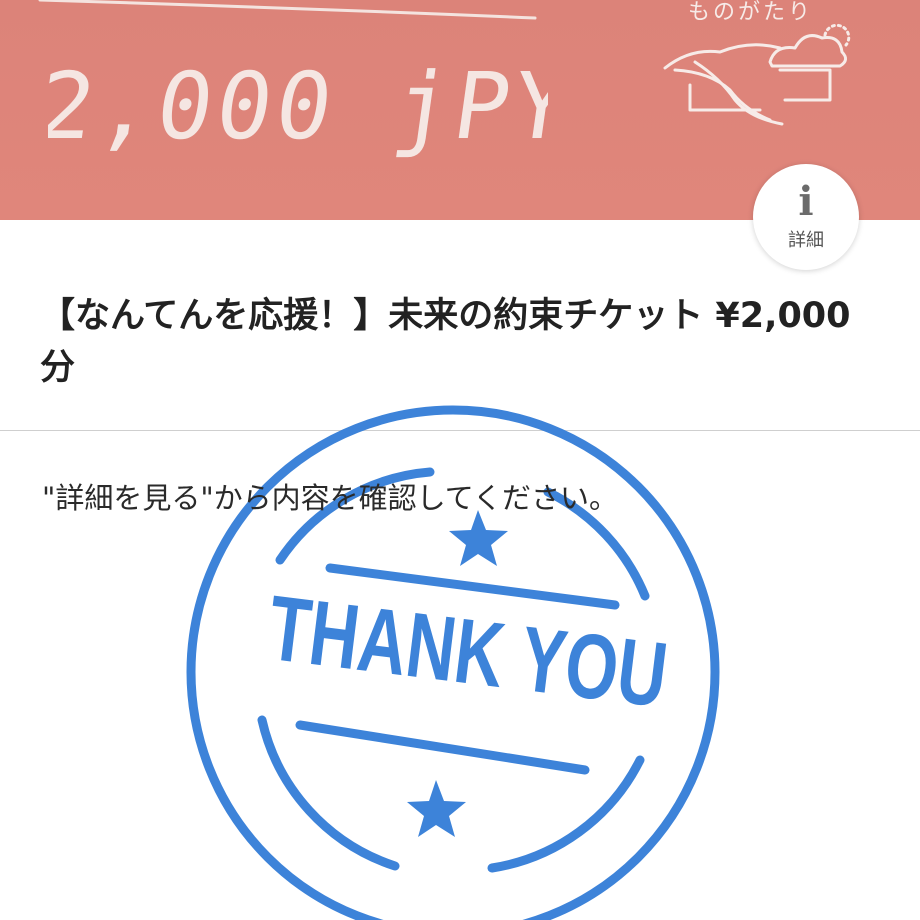 Image resolution: width=920 pixels, height=920 pixels. What do you see at coordinates (442, 747) in the screenshot?
I see `stamp-bottom-bar` at bounding box center [442, 747].